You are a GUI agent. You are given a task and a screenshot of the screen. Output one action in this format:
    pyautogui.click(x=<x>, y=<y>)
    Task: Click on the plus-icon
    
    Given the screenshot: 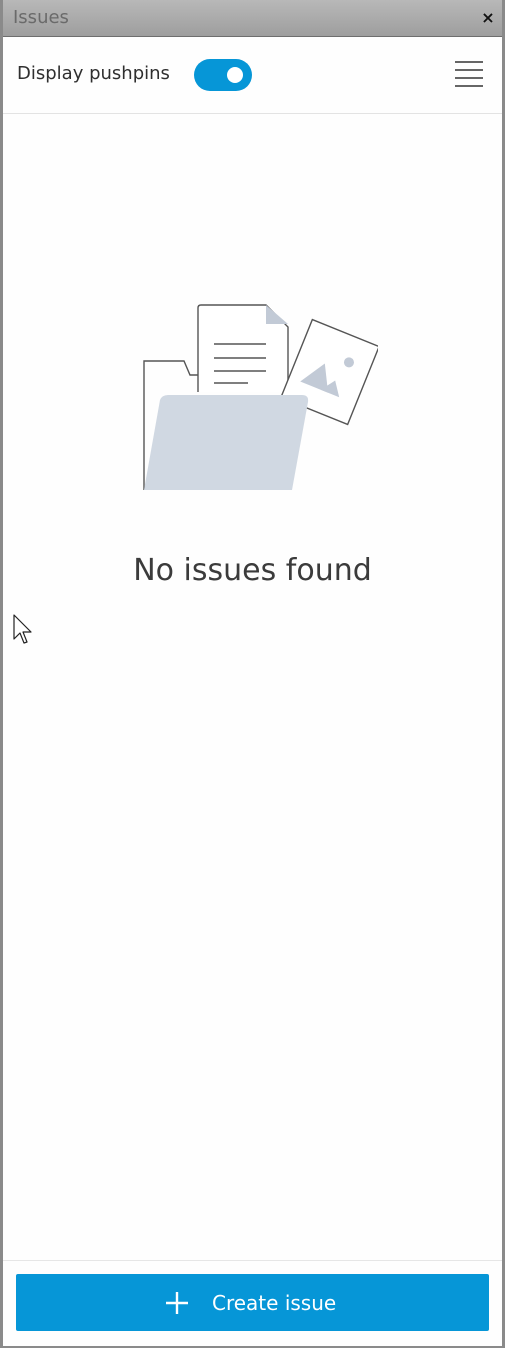 What is the action you would take?
    pyautogui.click(x=177, y=1303)
    